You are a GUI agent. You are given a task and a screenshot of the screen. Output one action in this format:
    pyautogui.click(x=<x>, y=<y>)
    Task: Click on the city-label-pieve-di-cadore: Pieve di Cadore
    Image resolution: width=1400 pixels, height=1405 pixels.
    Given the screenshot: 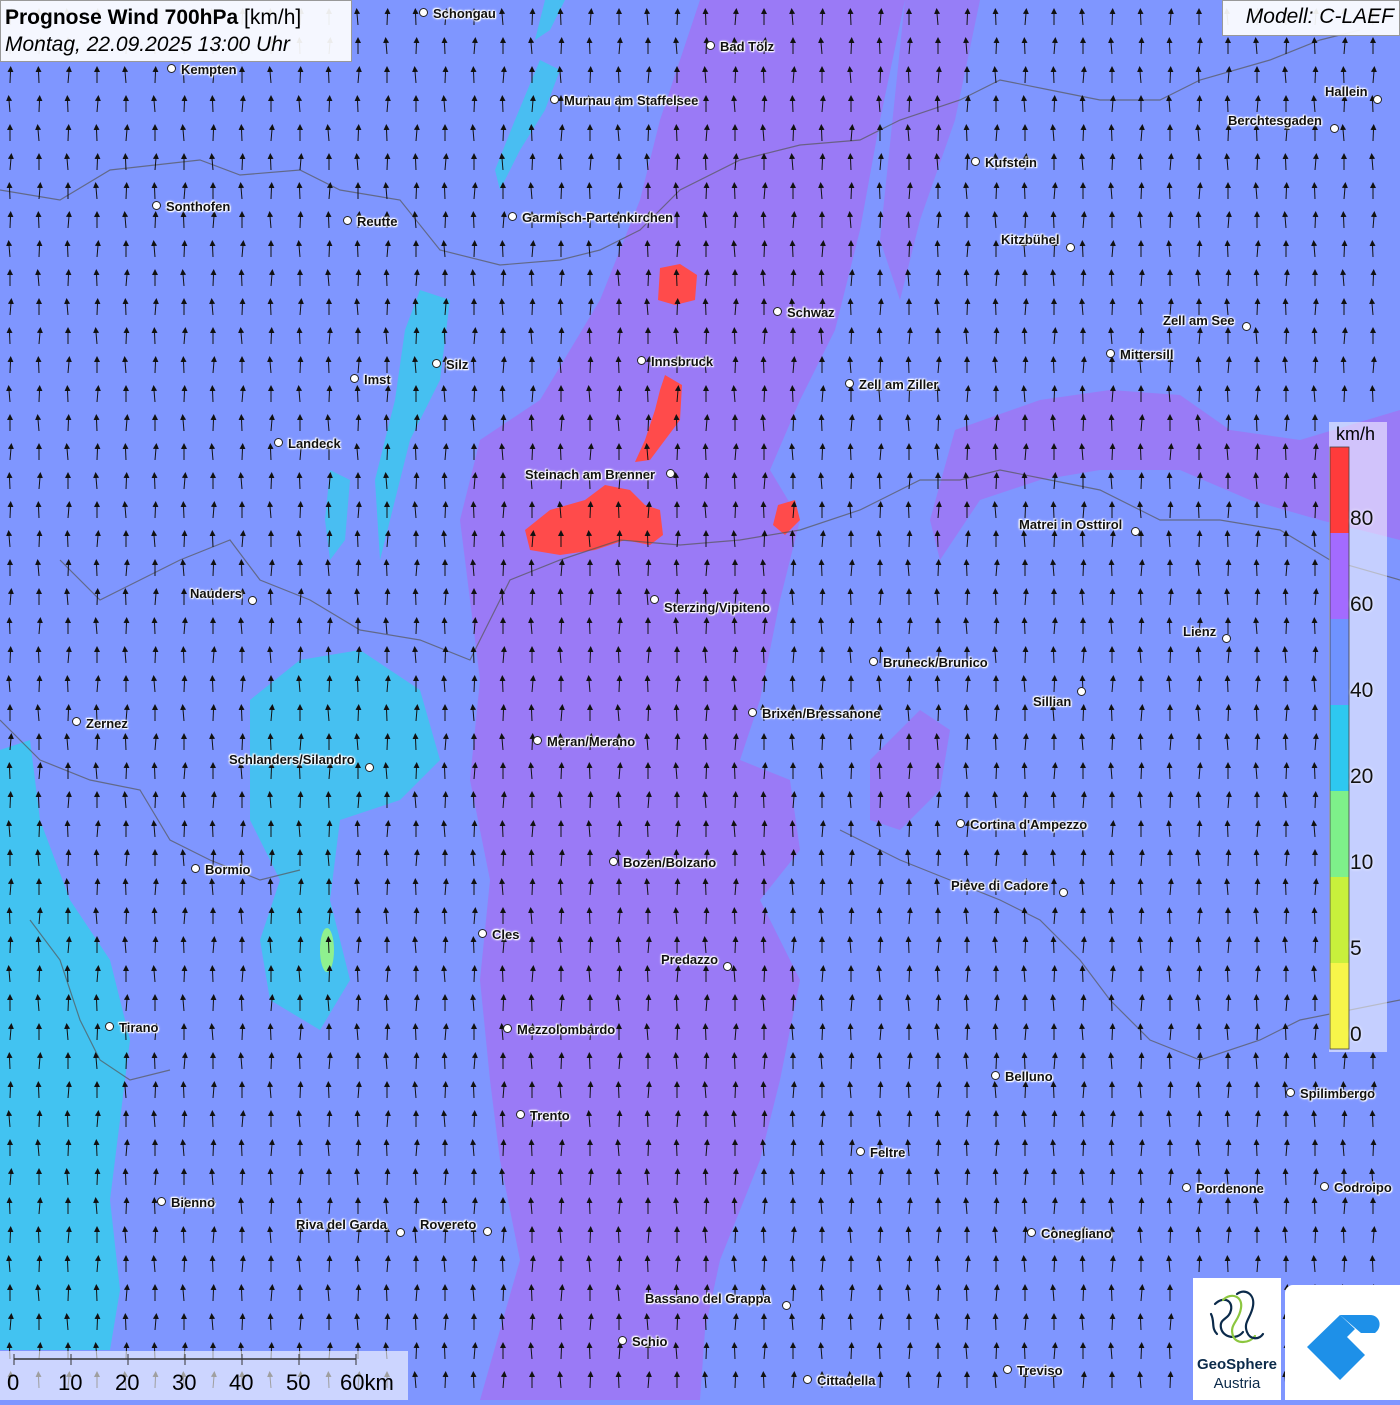 What is the action you would take?
    pyautogui.click(x=1000, y=885)
    